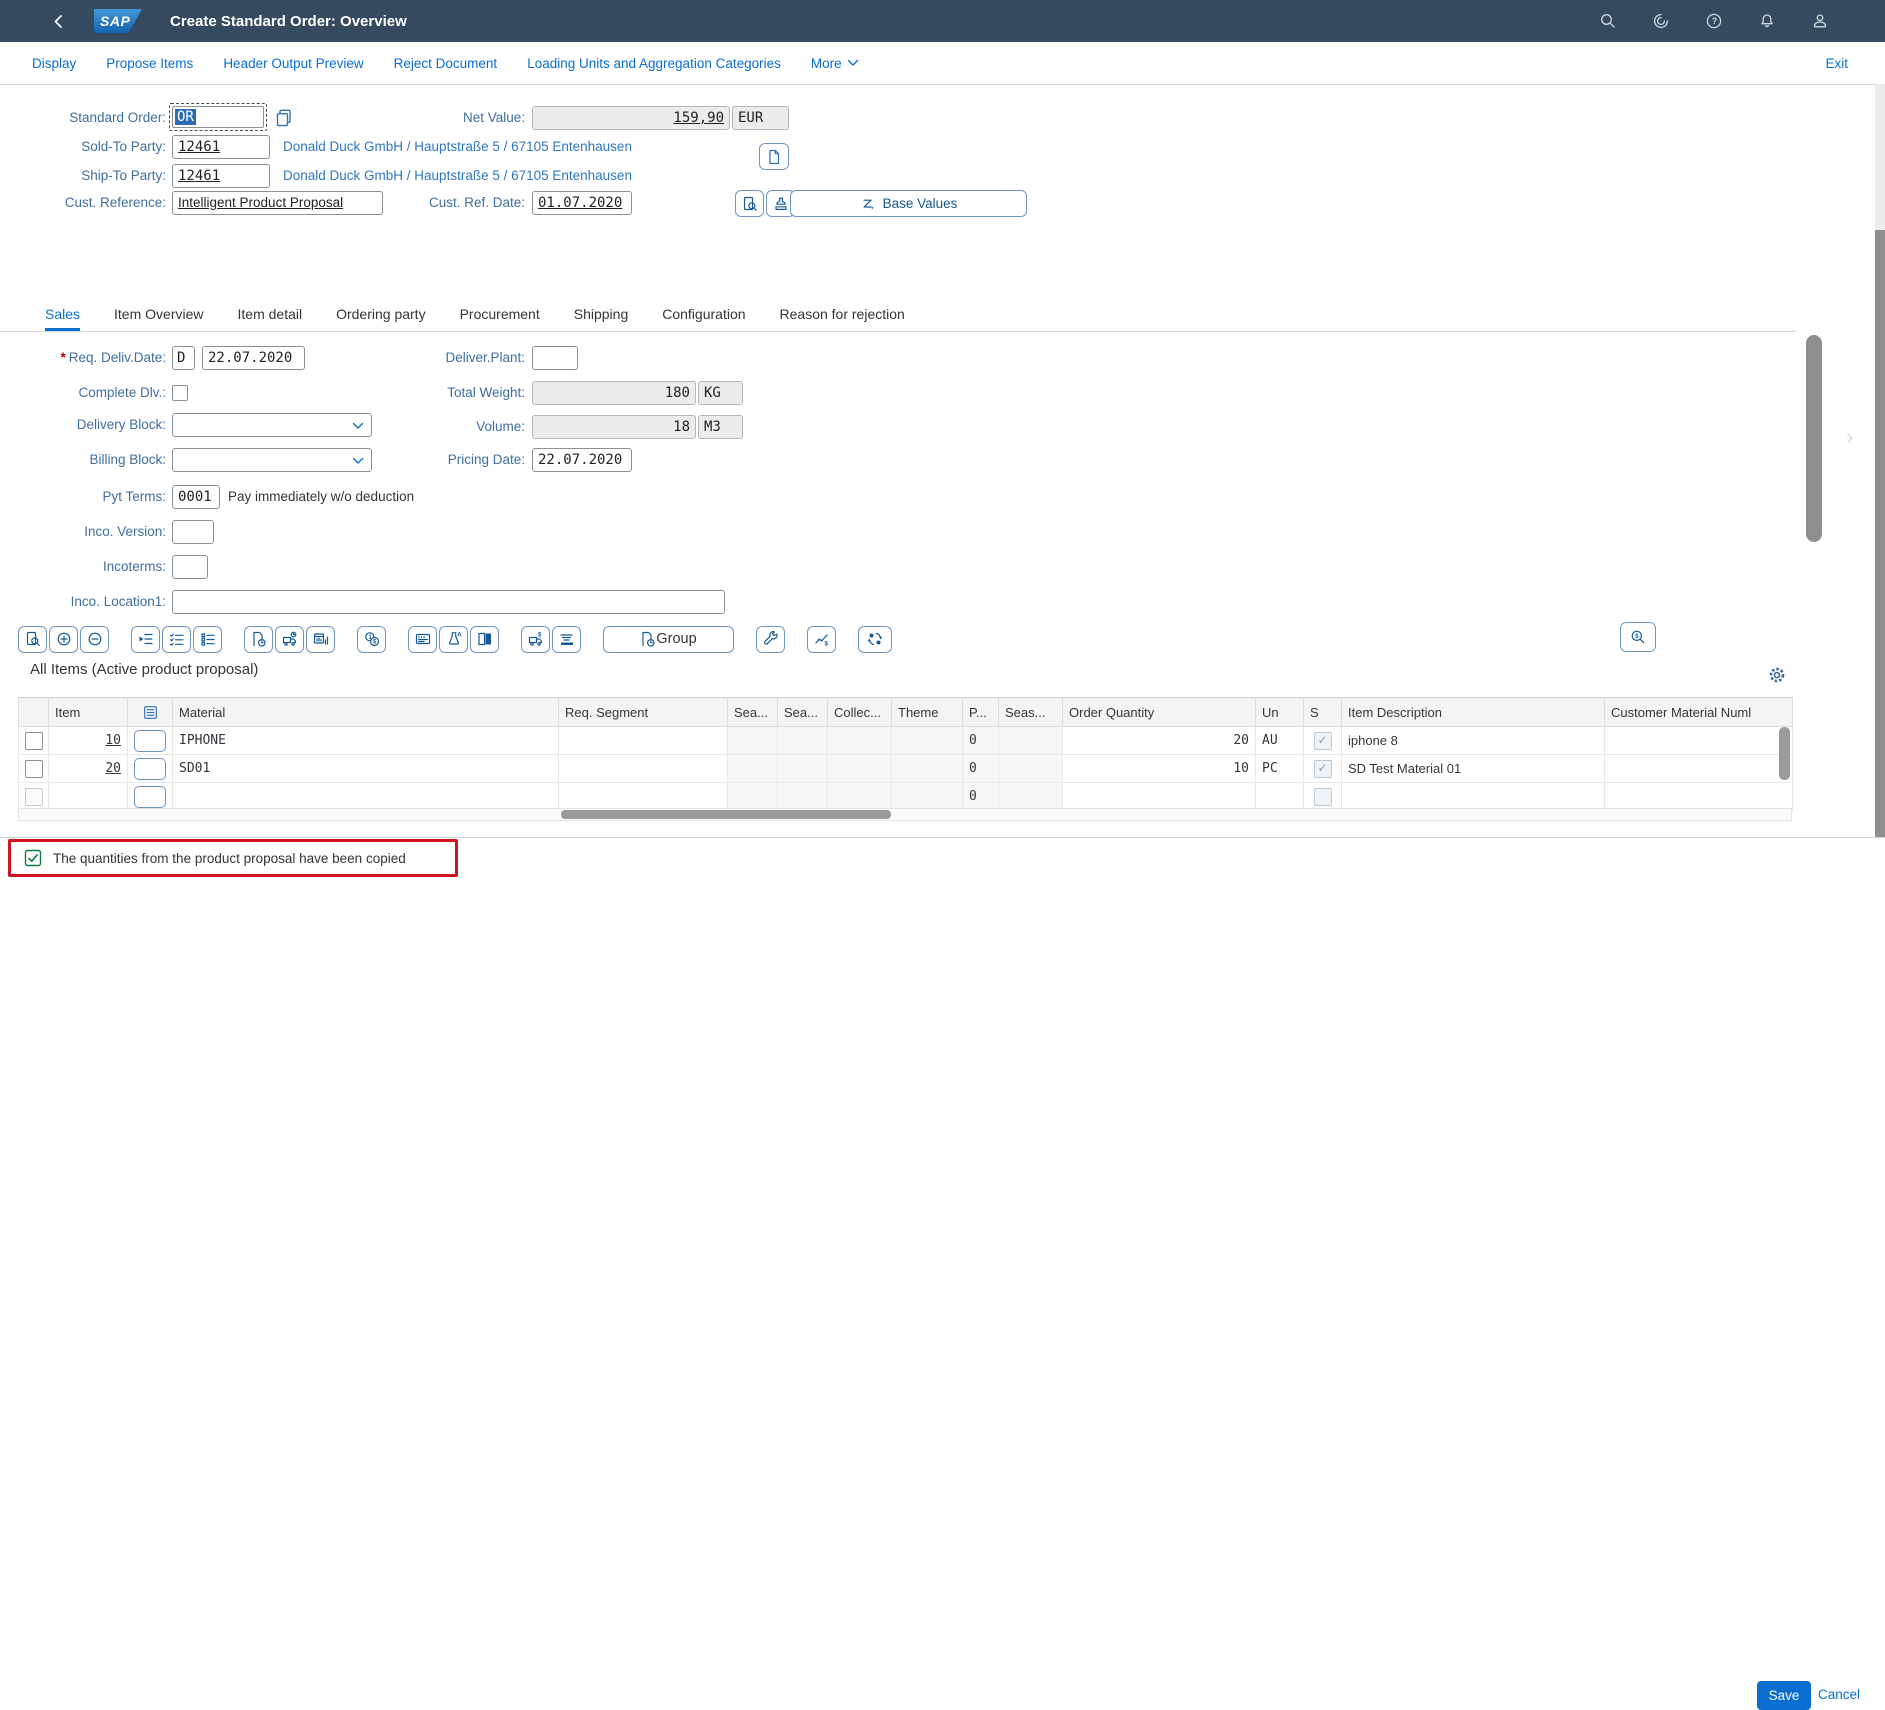  I want to click on menu-item-reject-document: Reject Document, so click(446, 63).